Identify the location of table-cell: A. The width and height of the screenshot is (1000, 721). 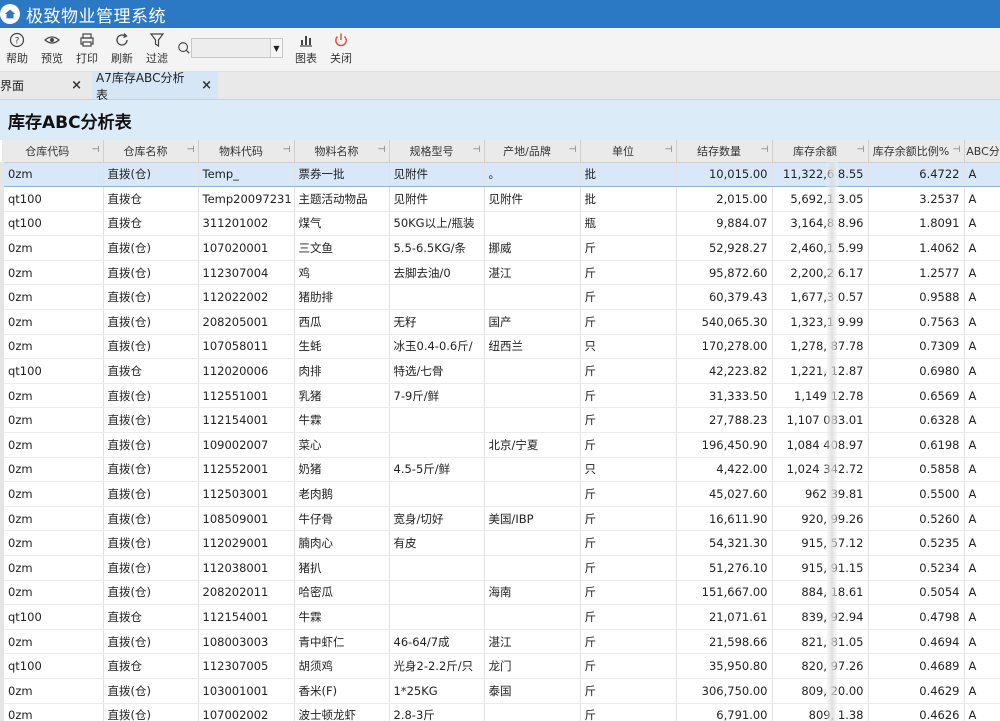
(982, 396).